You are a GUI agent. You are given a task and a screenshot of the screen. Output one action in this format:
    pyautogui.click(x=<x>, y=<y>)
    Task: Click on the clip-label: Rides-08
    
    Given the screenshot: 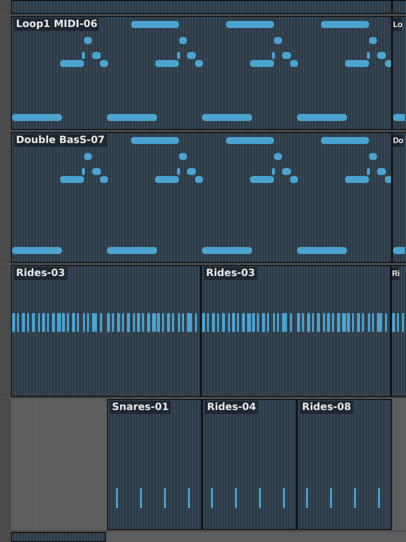 What is the action you would take?
    pyautogui.click(x=327, y=407)
    